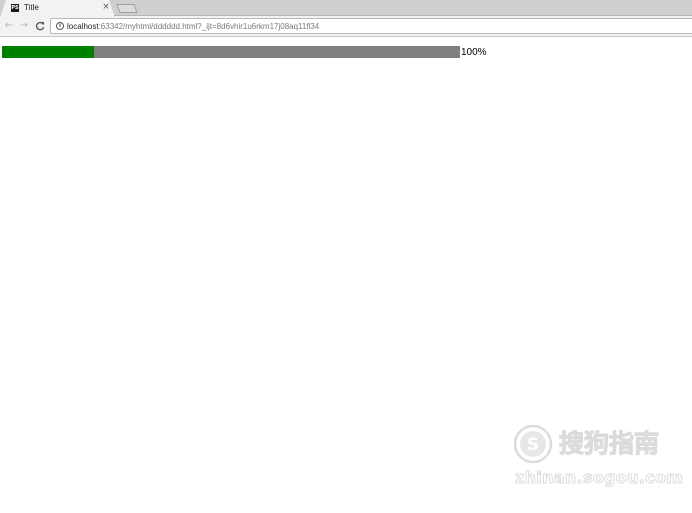 The height and width of the screenshot is (513, 692). I want to click on svg-text: S, so click(533, 445).